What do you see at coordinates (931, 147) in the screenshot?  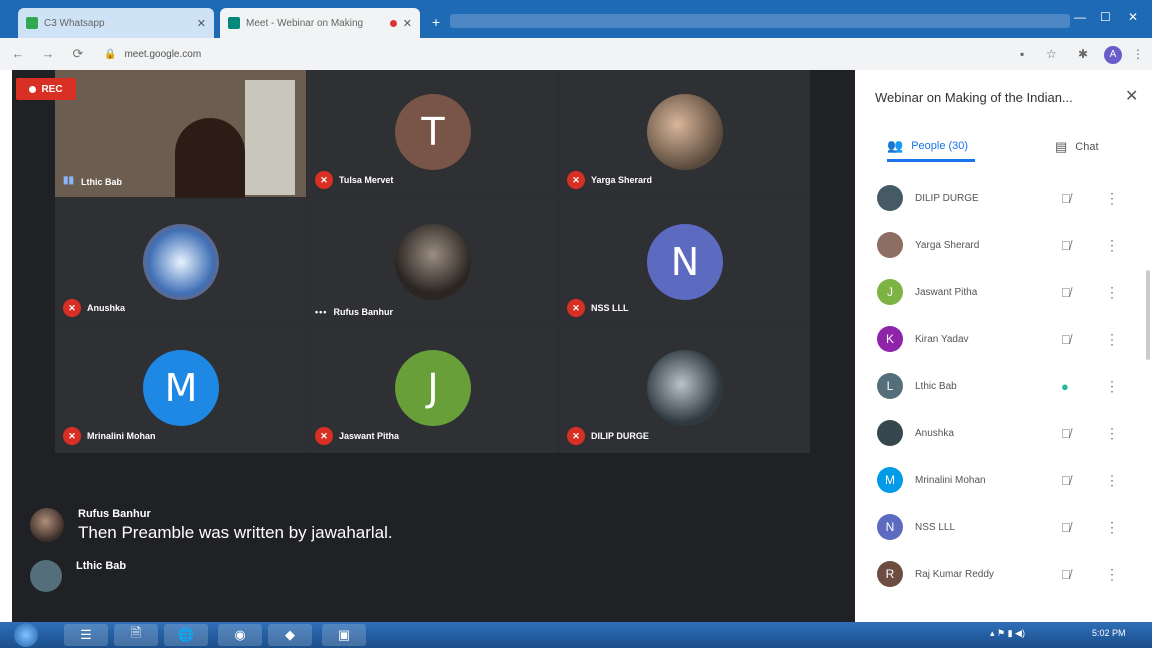 I see `tab-people: 👥 People (30)` at bounding box center [931, 147].